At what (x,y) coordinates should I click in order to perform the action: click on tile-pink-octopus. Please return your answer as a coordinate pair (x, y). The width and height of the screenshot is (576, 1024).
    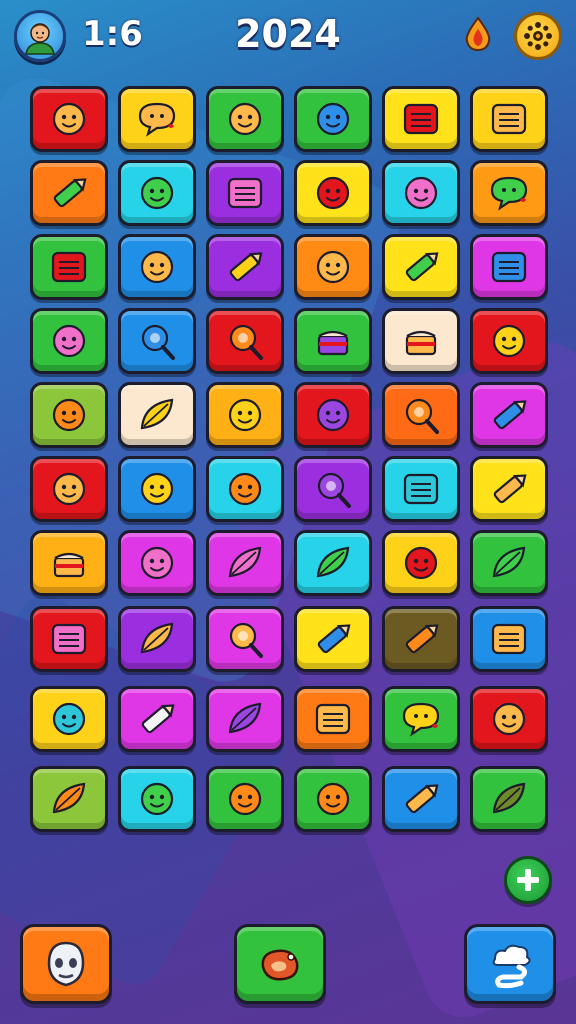
    Looking at the image, I should click on (157, 563).